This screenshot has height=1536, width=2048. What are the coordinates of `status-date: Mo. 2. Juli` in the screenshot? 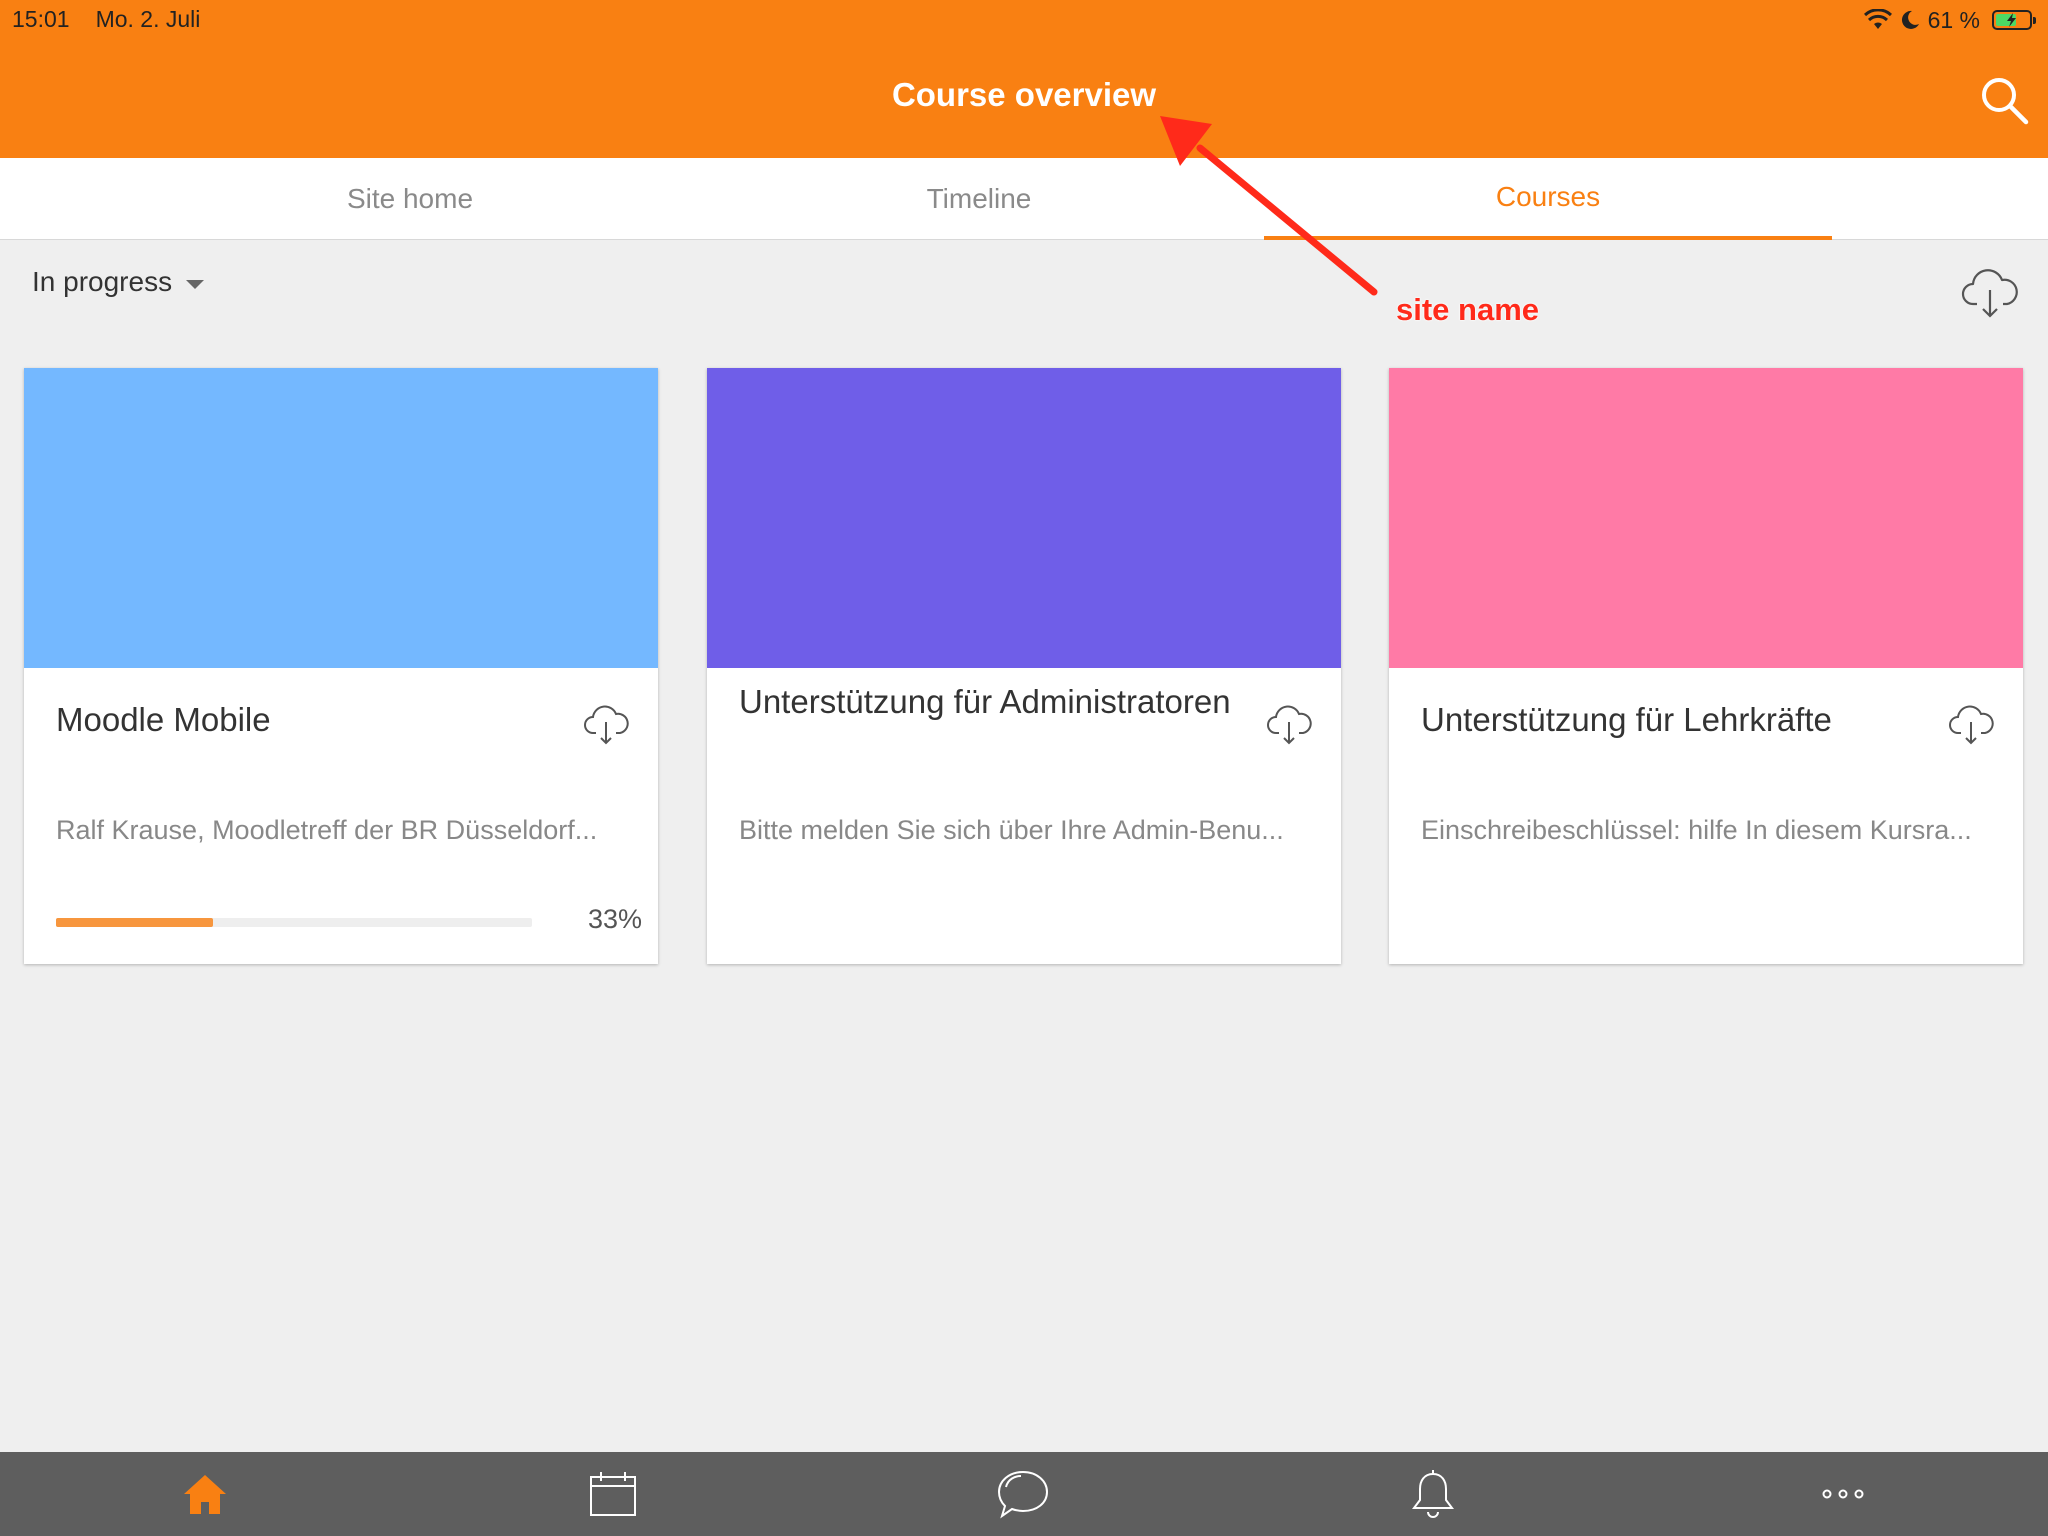 It's located at (148, 19).